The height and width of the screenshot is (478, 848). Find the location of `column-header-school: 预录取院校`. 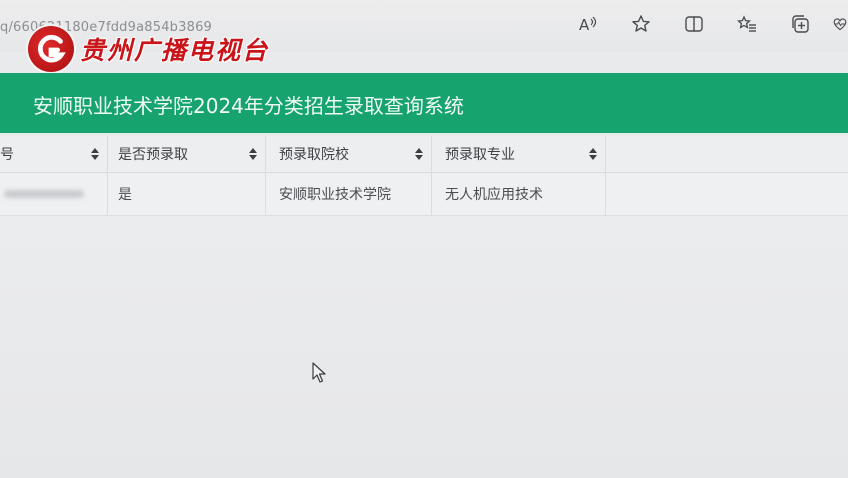

column-header-school: 预录取院校 is located at coordinates (349, 154).